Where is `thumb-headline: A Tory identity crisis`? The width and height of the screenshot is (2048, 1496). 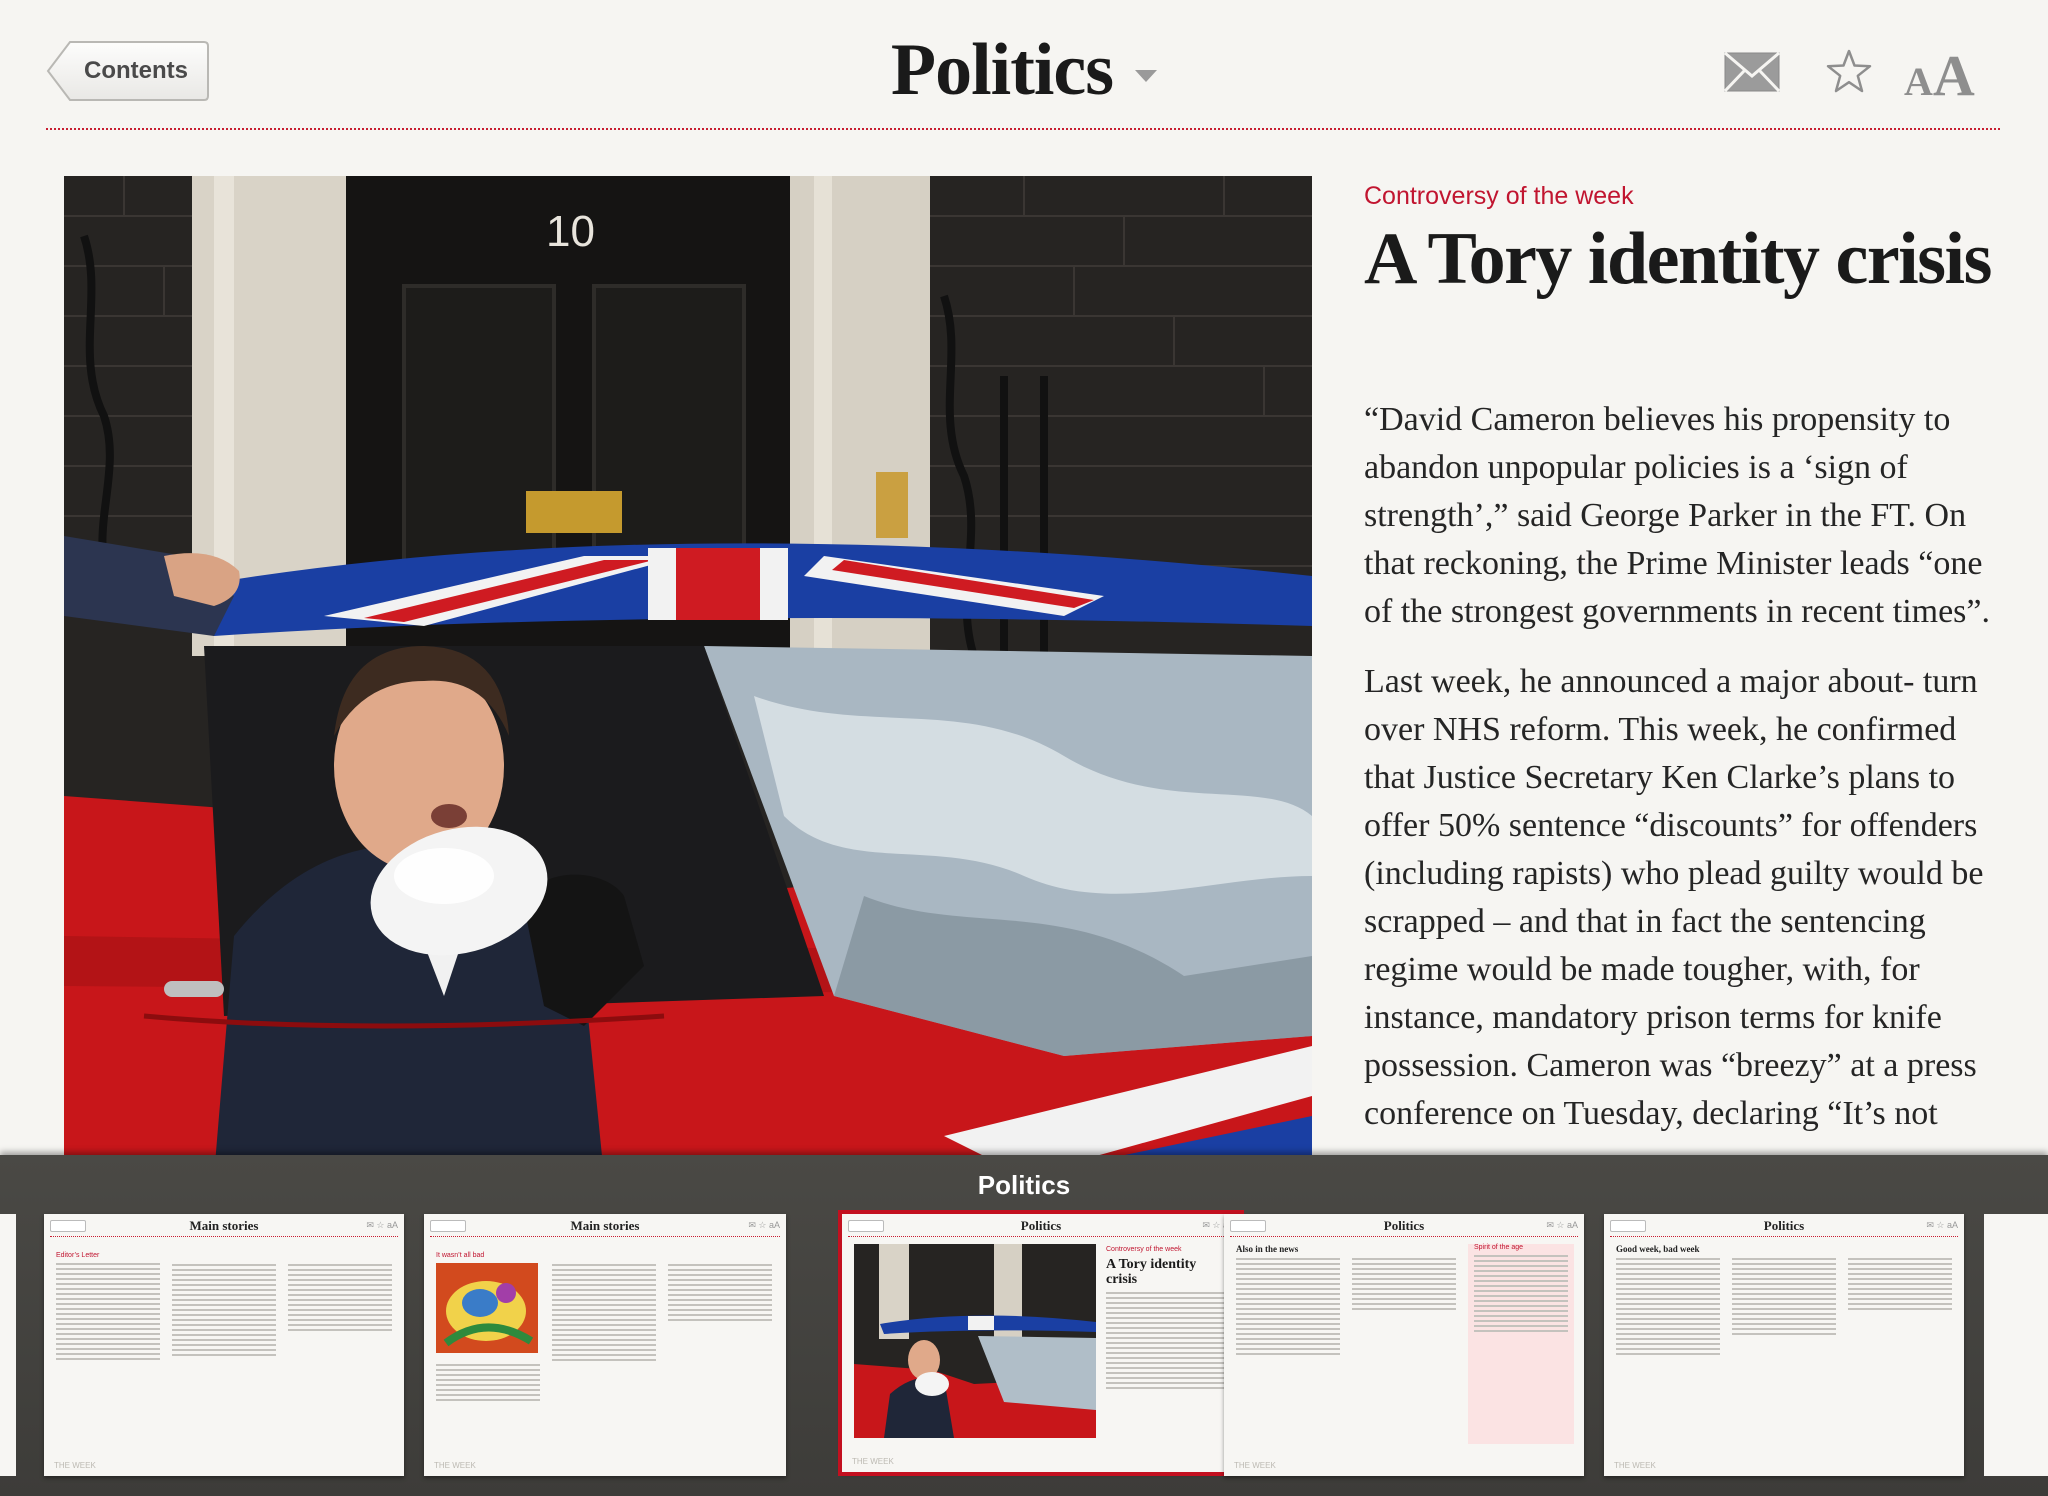
thumb-headline: A Tory identity crisis is located at coordinates (1151, 1272).